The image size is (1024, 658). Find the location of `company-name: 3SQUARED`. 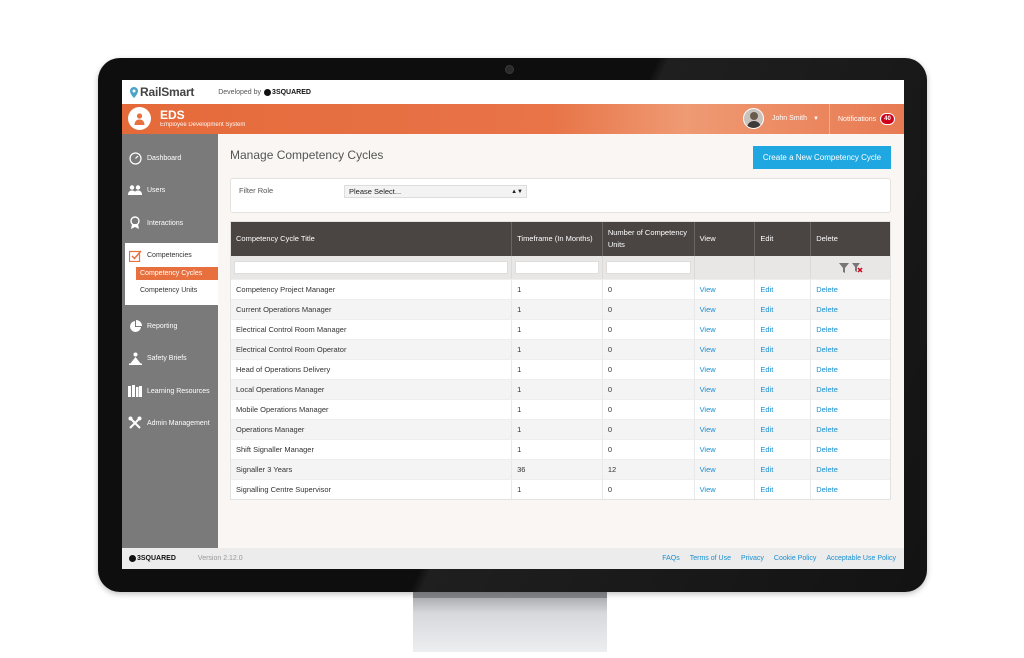

company-name: 3SQUARED is located at coordinates (291, 92).